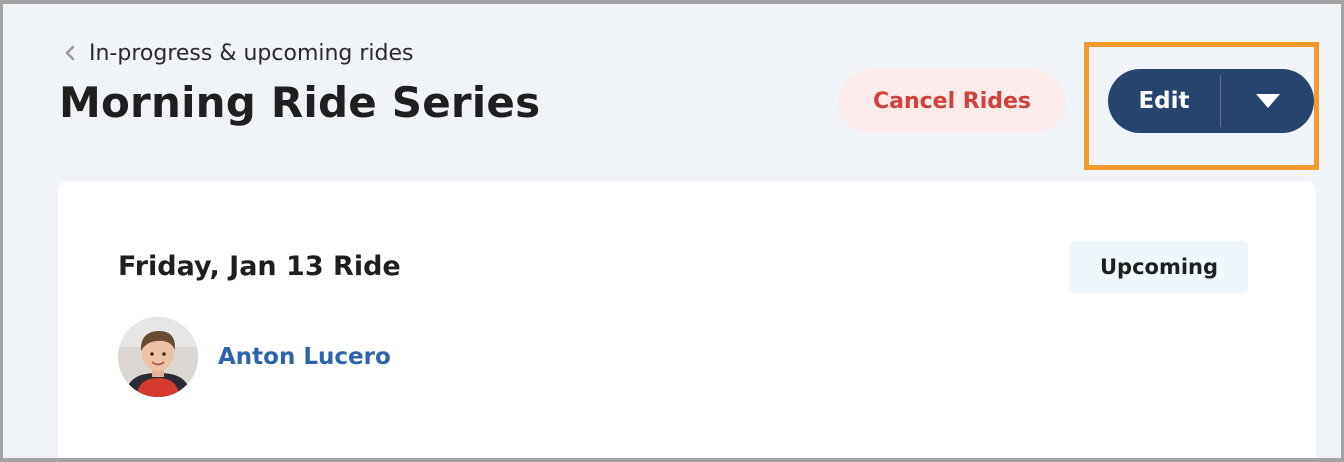 This screenshot has width=1344, height=462. Describe the element at coordinates (1164, 101) in the screenshot. I see `edit-button: Edit` at that location.